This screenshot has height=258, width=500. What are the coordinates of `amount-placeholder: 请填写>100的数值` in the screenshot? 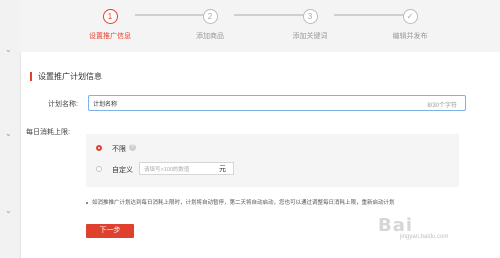 It's located at (167, 170).